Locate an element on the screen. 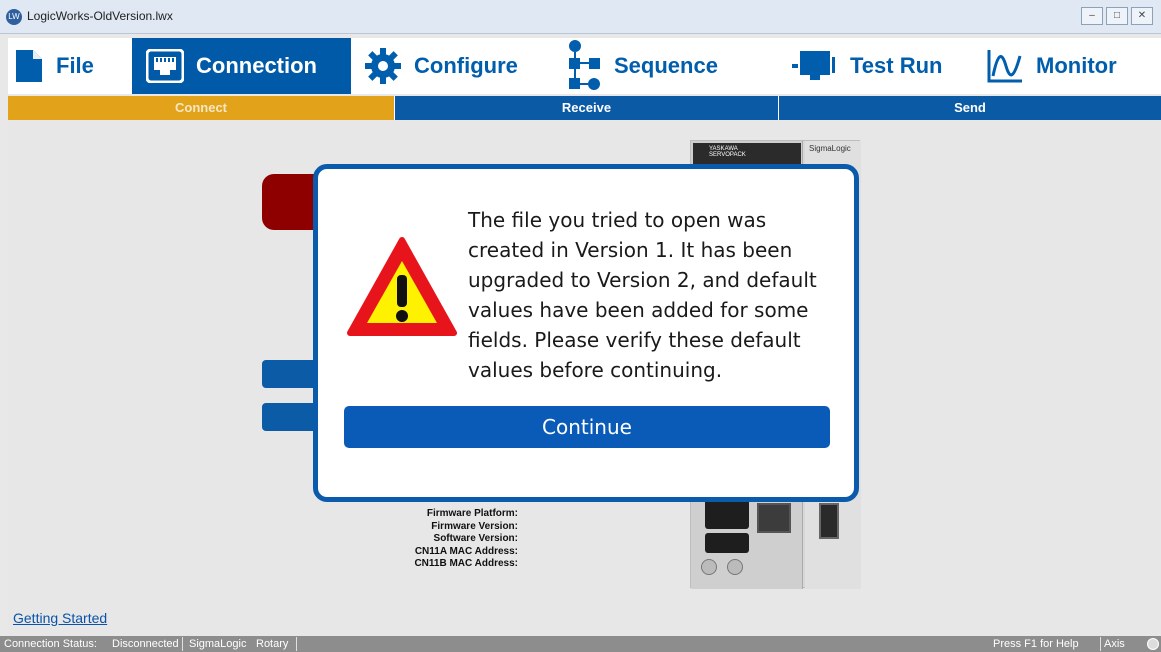  sigmalogic-label: SigmaLogic is located at coordinates (830, 148).